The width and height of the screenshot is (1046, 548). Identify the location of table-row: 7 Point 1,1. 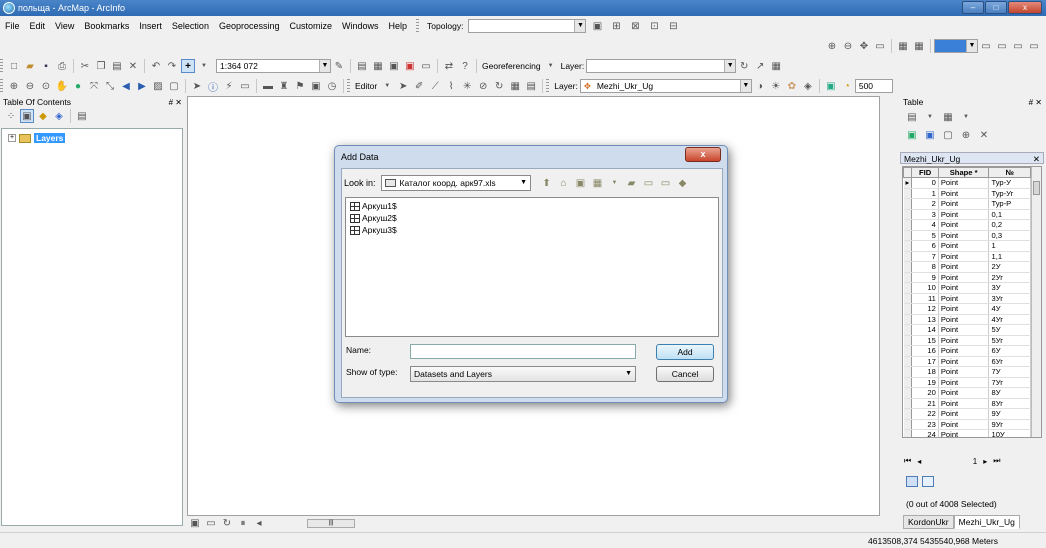
(967, 256).